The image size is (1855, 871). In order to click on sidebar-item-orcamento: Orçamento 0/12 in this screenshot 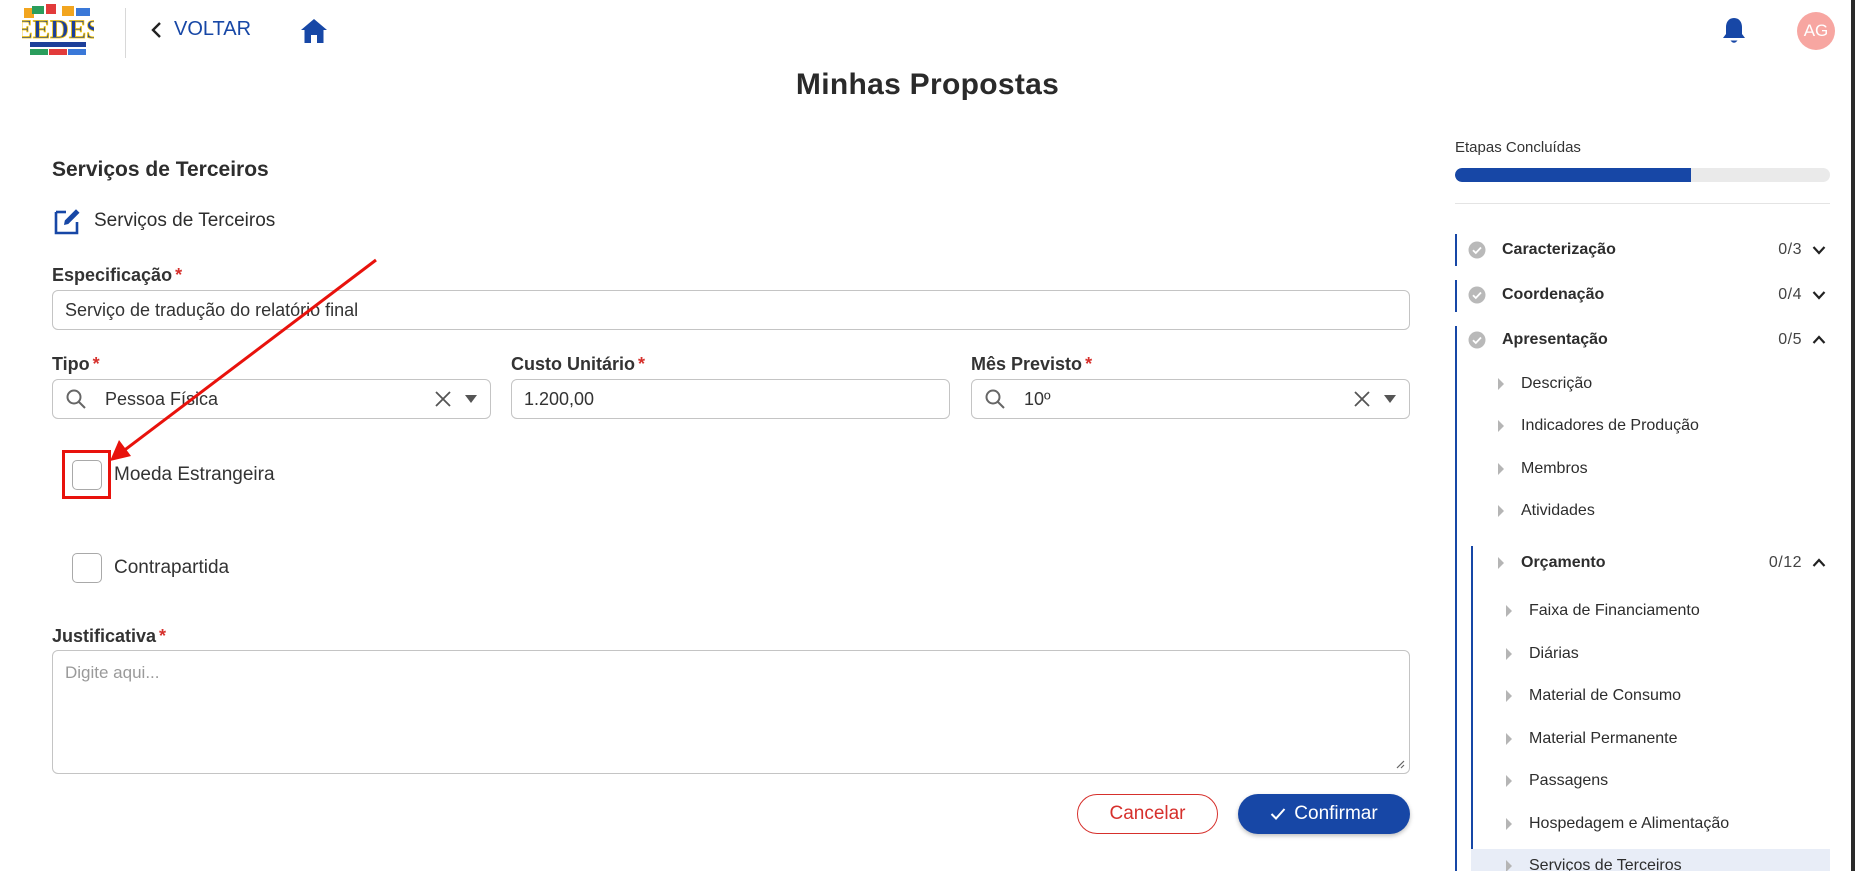, I will do `click(1663, 563)`.